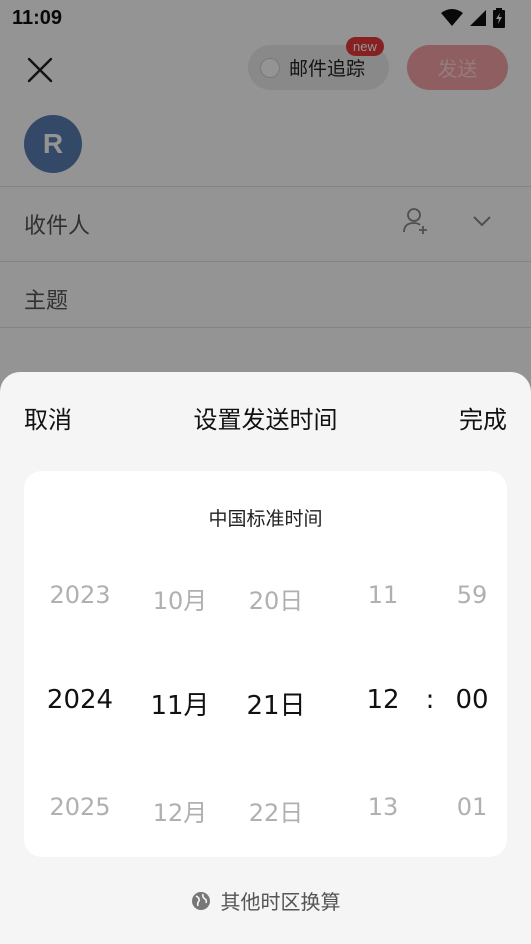 The width and height of the screenshot is (531, 944). What do you see at coordinates (80, 807) in the screenshot?
I see `year-next: 2025` at bounding box center [80, 807].